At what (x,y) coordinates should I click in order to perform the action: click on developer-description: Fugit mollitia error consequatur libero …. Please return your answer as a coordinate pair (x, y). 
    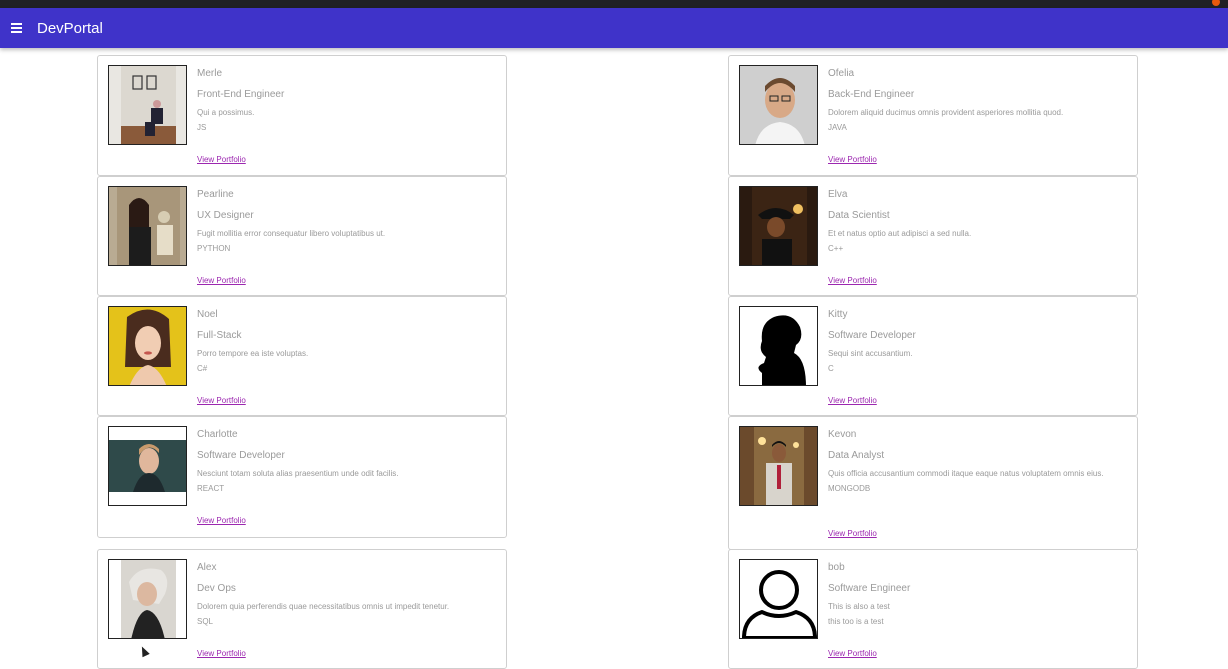
    Looking at the image, I should click on (291, 233).